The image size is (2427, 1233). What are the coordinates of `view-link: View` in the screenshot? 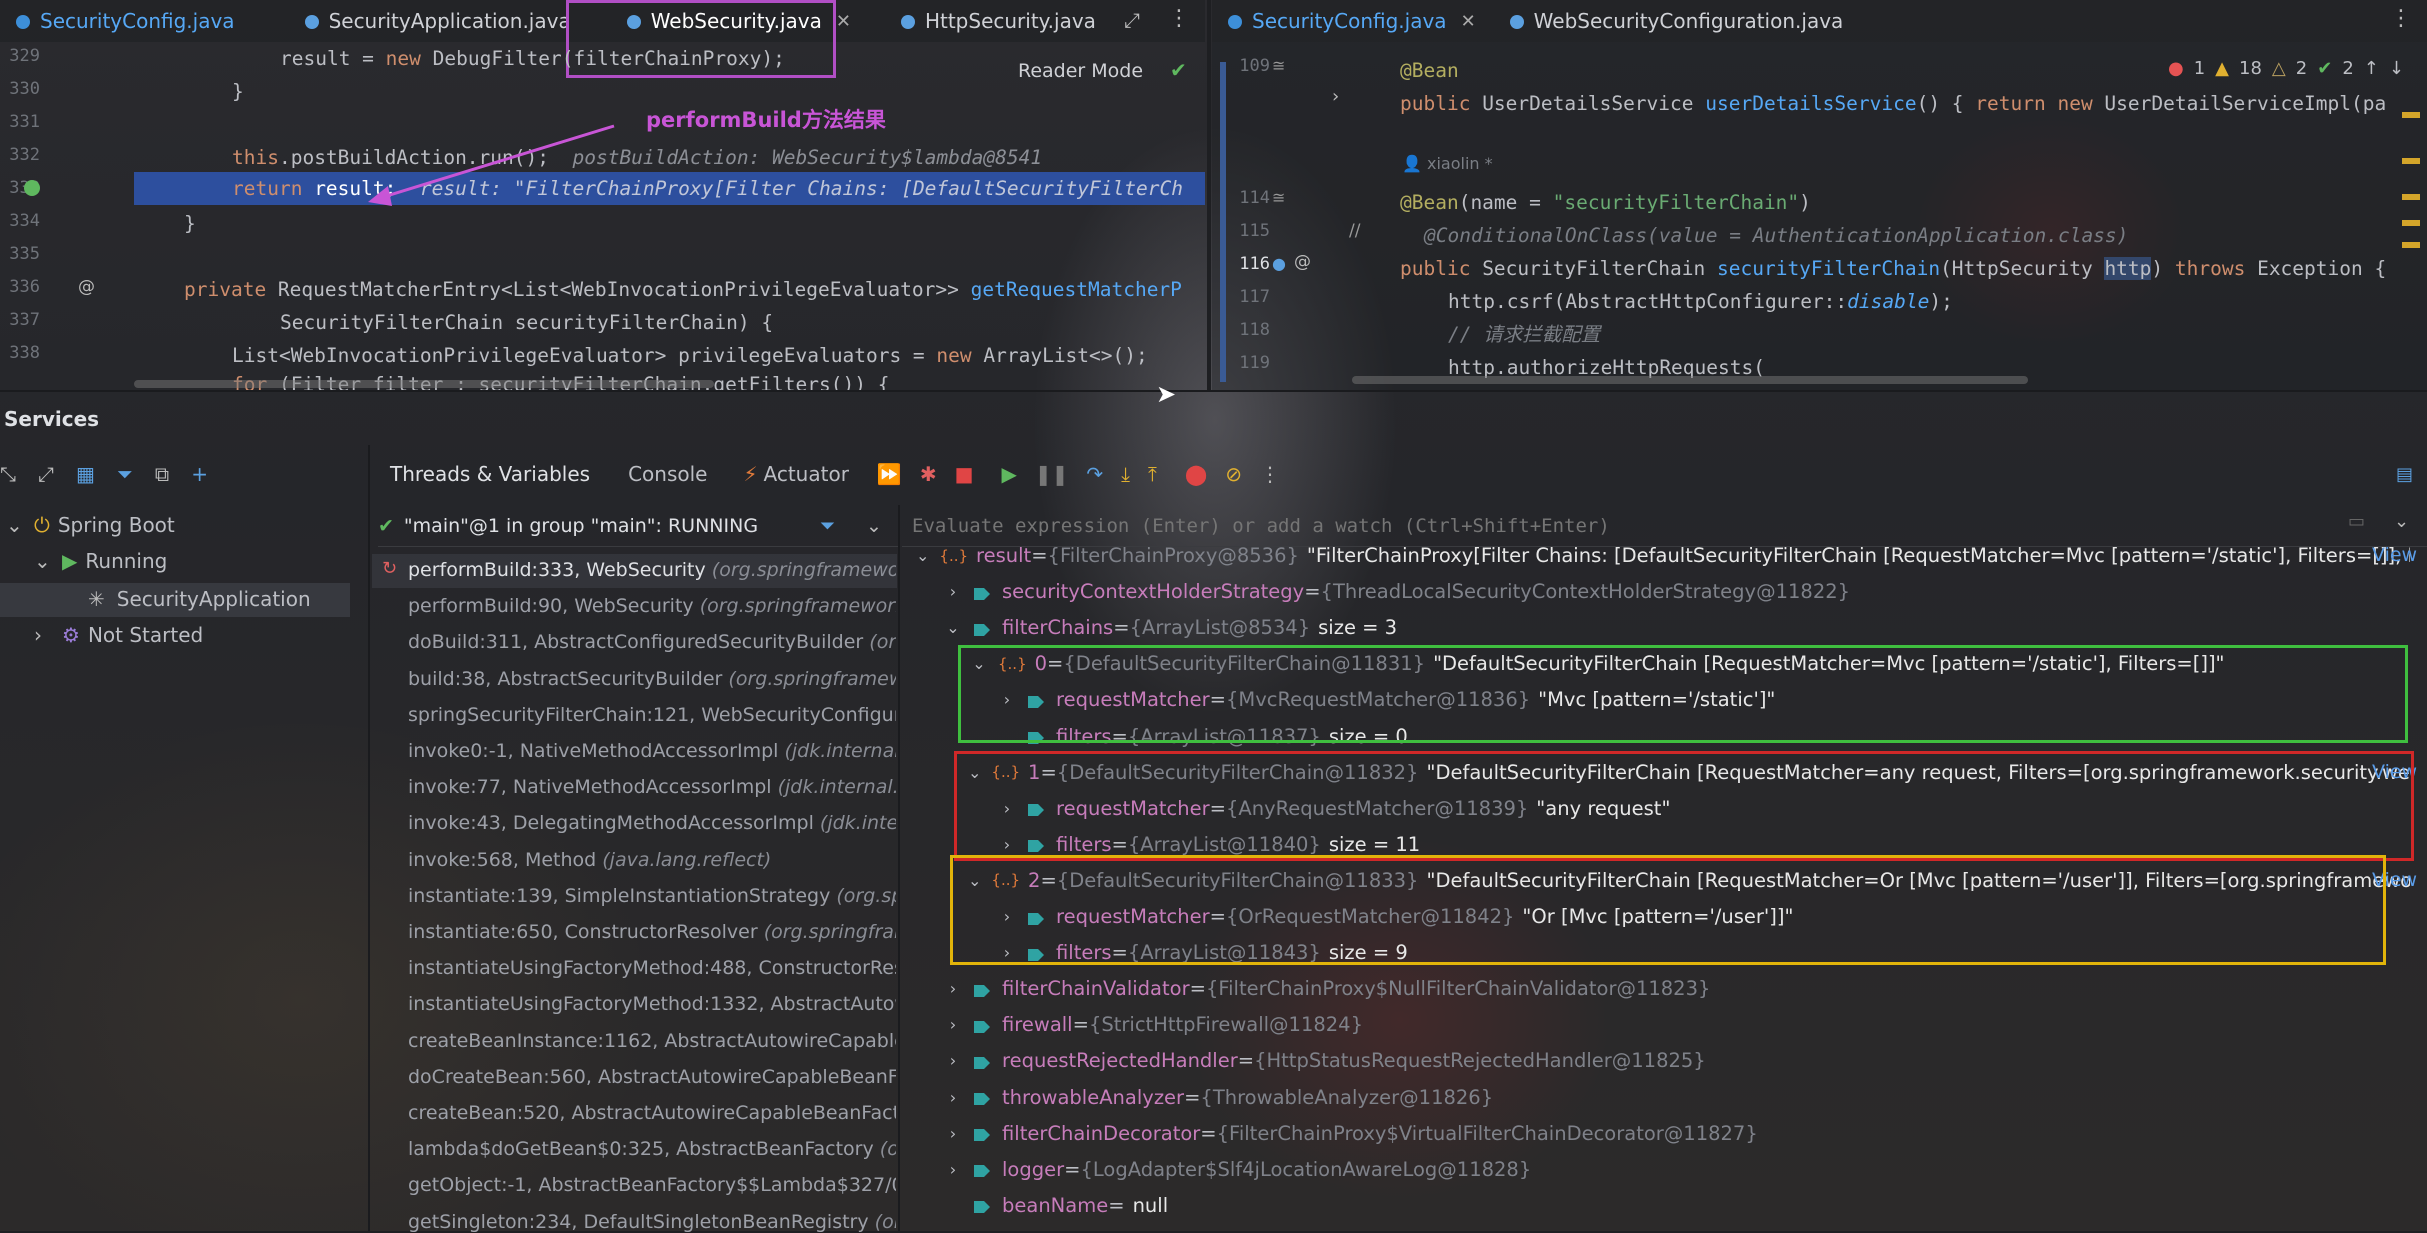 It's located at (2394, 555).